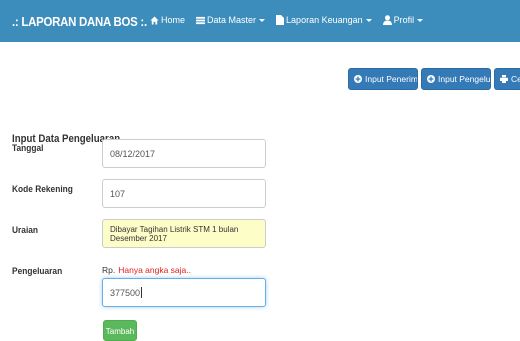  I want to click on pengeluaran-label: Pengeluaran, so click(37, 271).